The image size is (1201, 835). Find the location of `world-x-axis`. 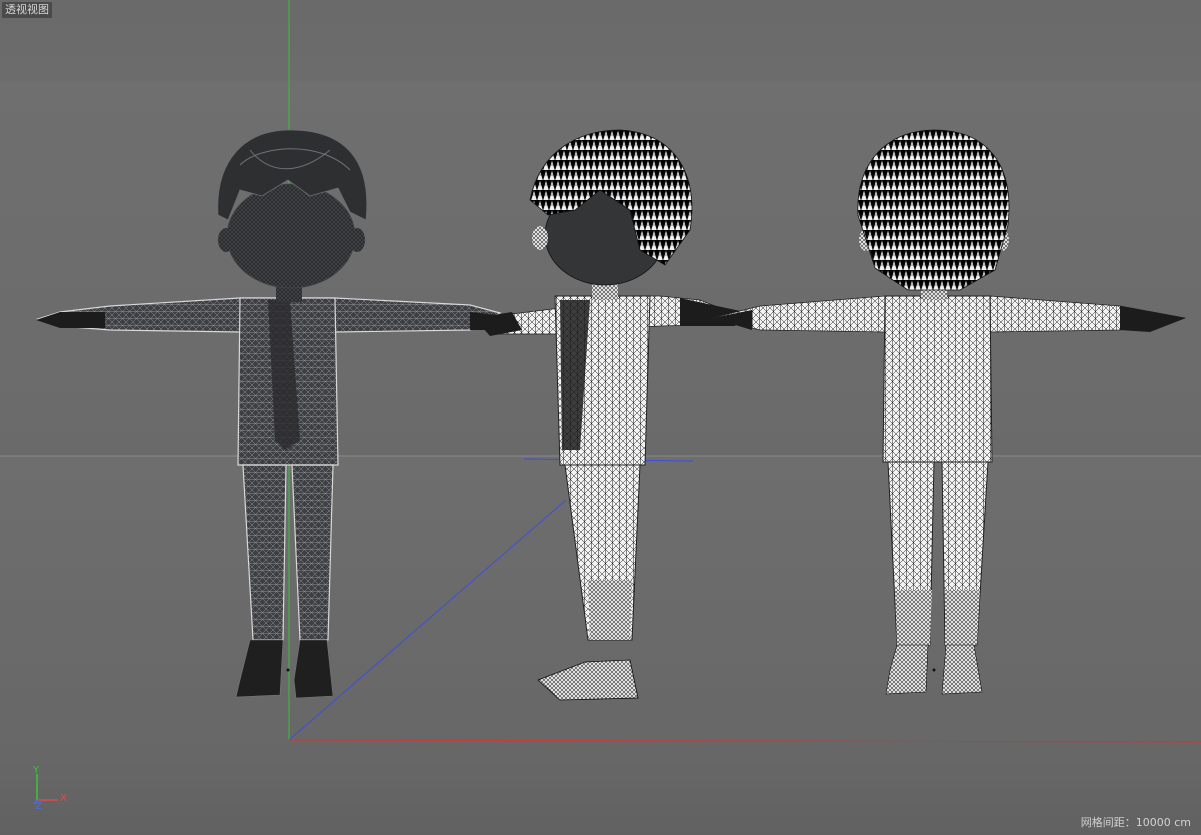

world-x-axis is located at coordinates (744, 741).